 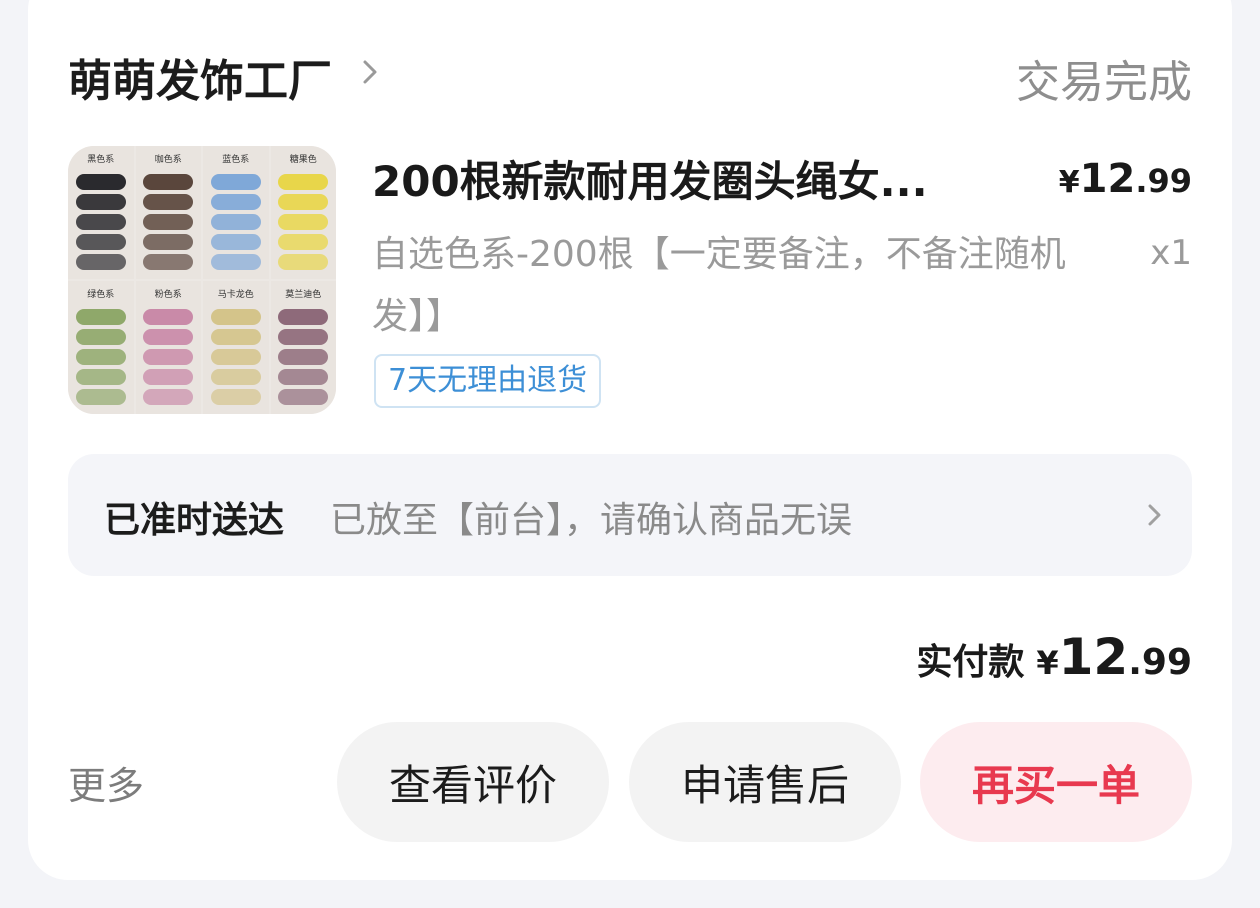 I want to click on price-currency: ¥, so click(x=1069, y=182).